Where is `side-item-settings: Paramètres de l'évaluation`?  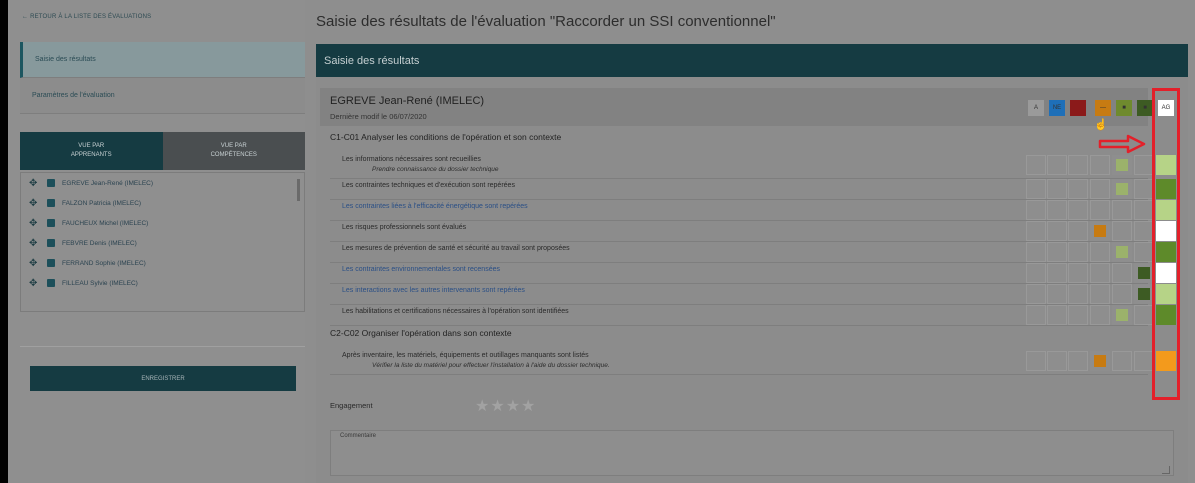
side-item-settings: Paramètres de l'évaluation is located at coordinates (162, 96).